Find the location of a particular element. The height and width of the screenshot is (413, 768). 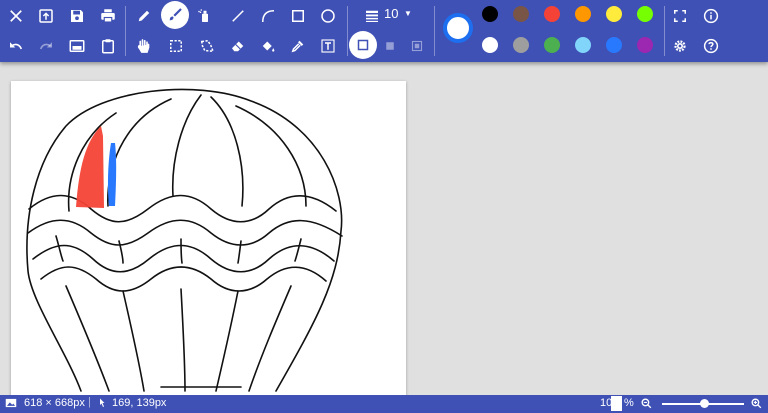

redo-icon is located at coordinates (46, 46).